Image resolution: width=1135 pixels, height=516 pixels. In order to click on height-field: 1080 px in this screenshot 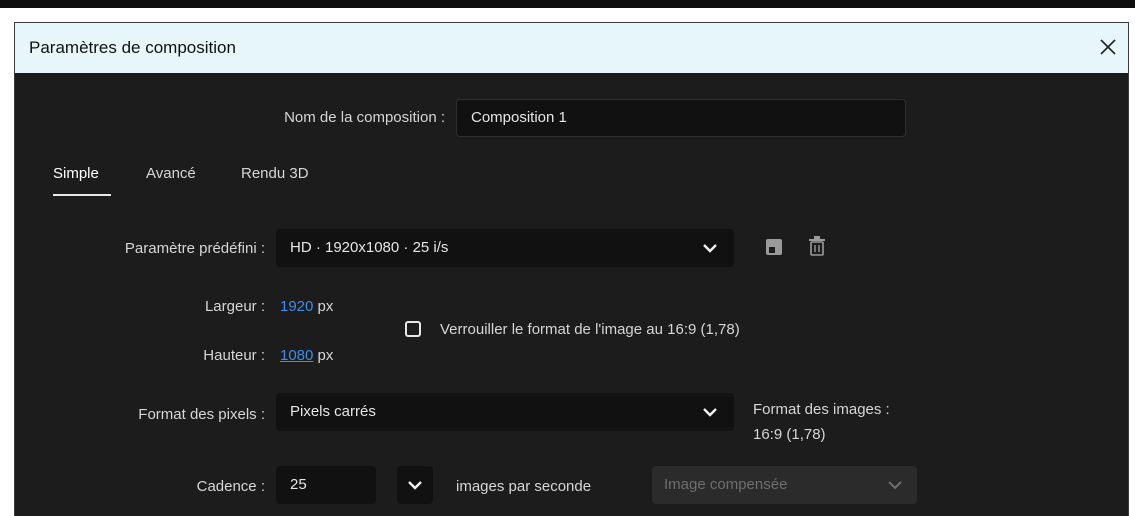, I will do `click(306, 355)`.